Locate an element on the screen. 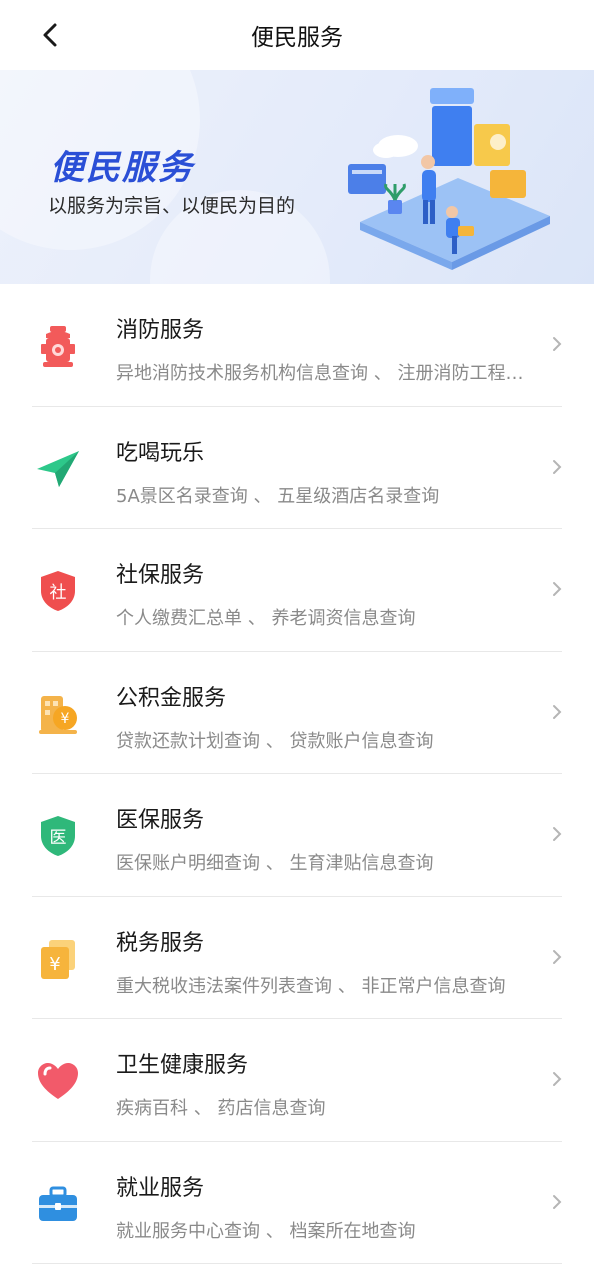 Image resolution: width=594 pixels, height=1280 pixels. service-title: 公积金服务 is located at coordinates (171, 698).